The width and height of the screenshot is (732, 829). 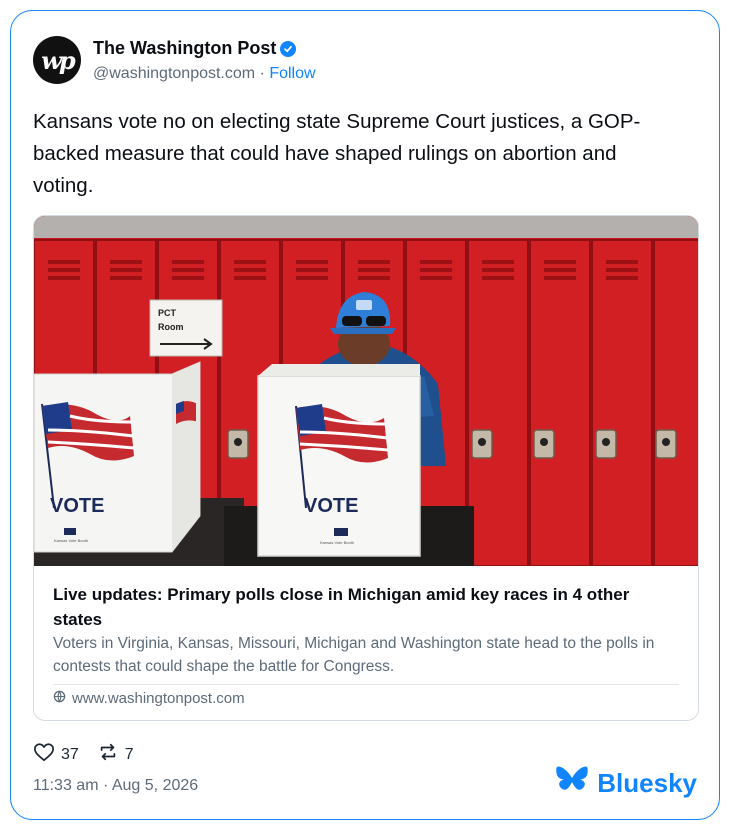 I want to click on like-button: 37, so click(x=56, y=754).